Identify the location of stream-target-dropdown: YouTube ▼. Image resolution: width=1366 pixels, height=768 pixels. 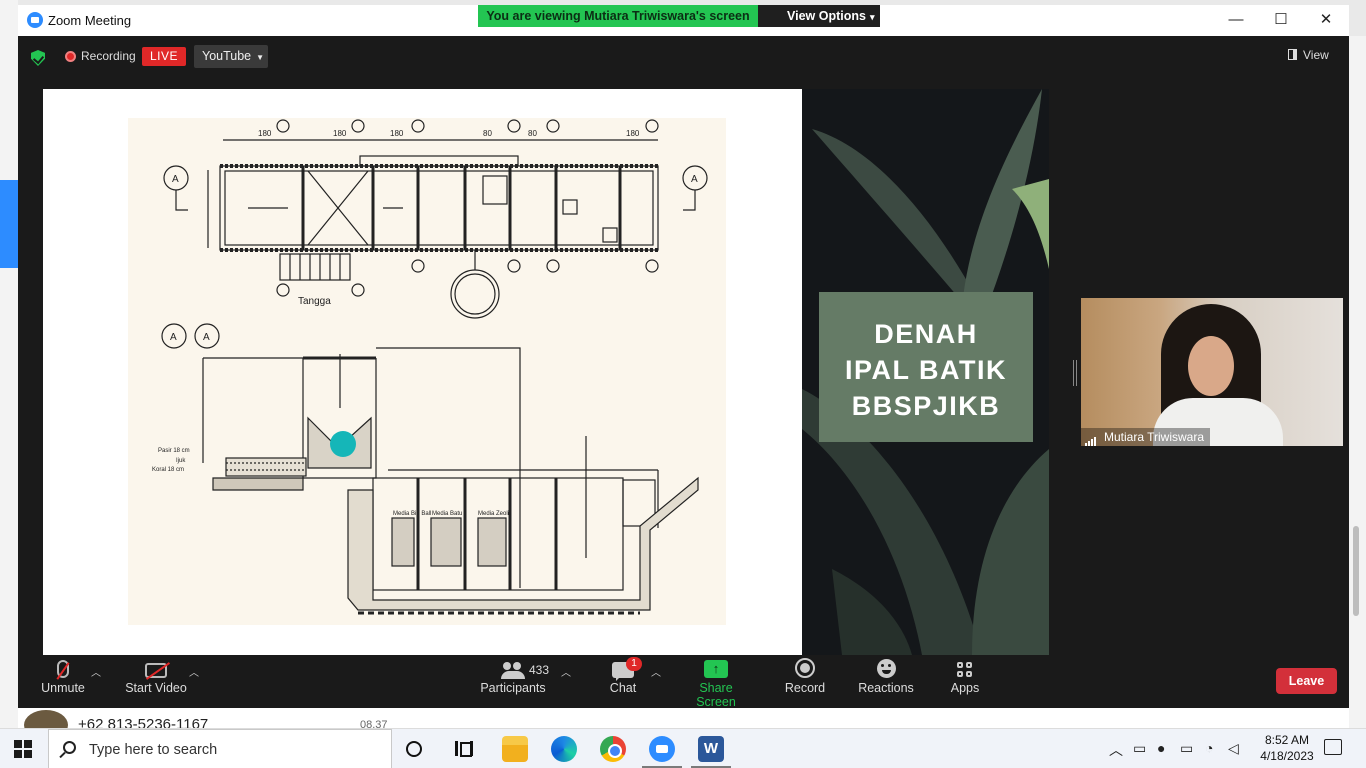
(231, 56).